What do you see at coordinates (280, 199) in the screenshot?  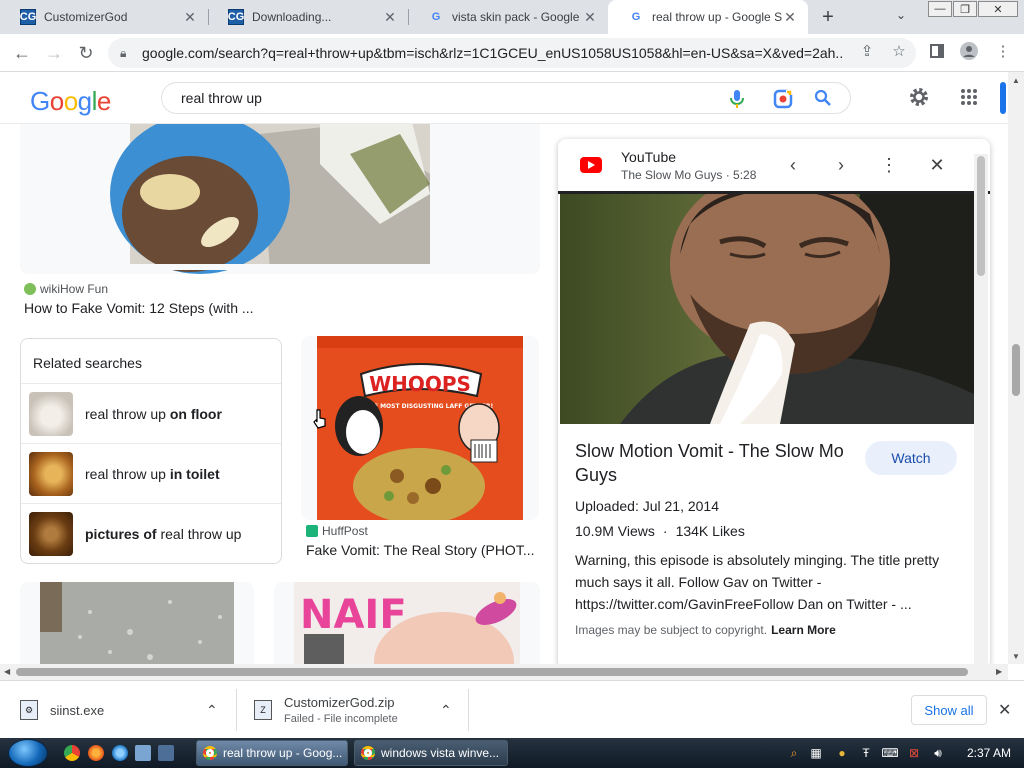 I see `result-image-wikihow` at bounding box center [280, 199].